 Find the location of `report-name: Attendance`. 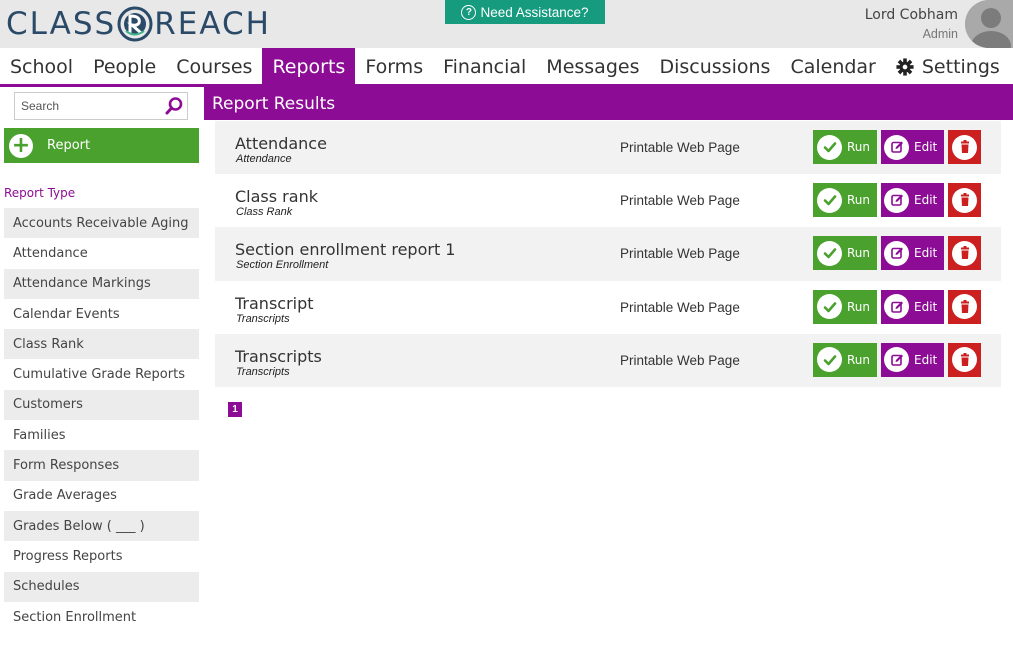

report-name: Attendance is located at coordinates (281, 143).